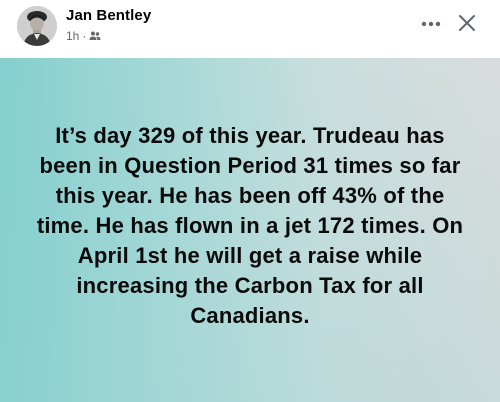 This screenshot has width=500, height=402. I want to click on avatar-portrait-image, so click(37, 26).